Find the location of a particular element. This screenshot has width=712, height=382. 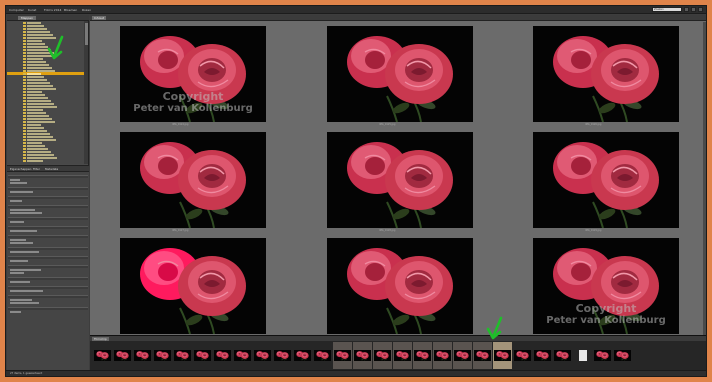

sort-button is located at coordinates (693, 9).